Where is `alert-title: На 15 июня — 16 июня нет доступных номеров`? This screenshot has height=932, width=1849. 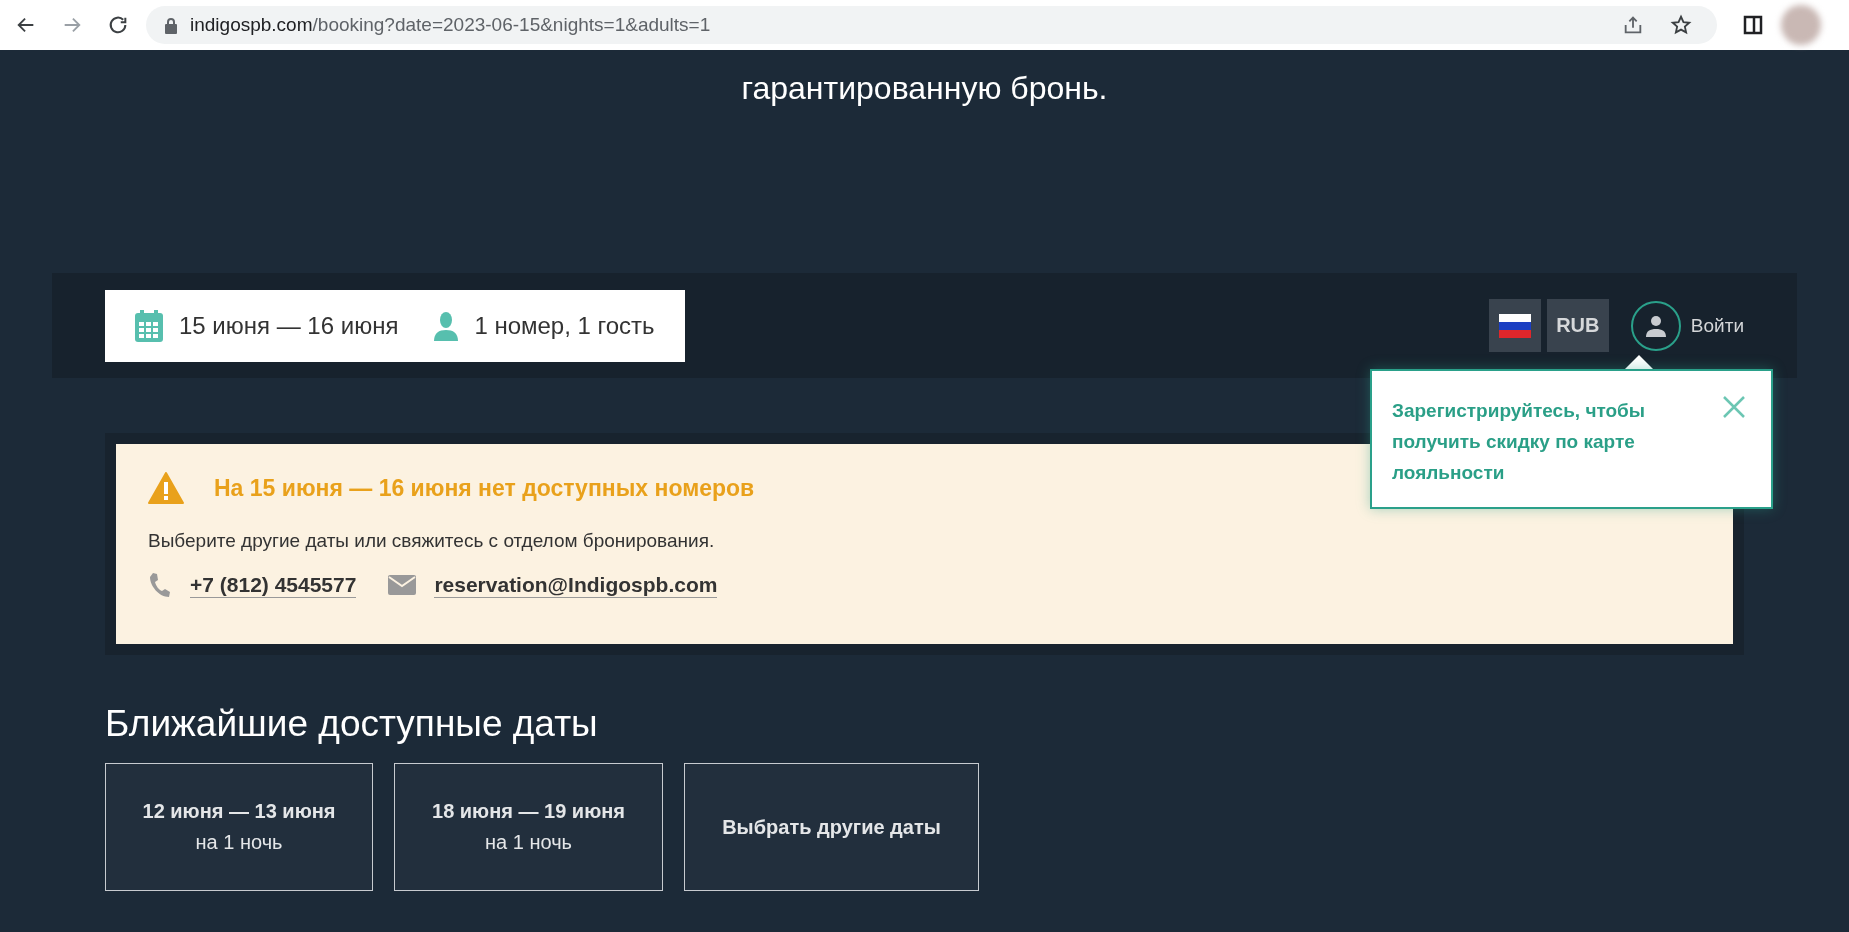
alert-title: На 15 июня — 16 июня нет доступных номеров is located at coordinates (484, 488).